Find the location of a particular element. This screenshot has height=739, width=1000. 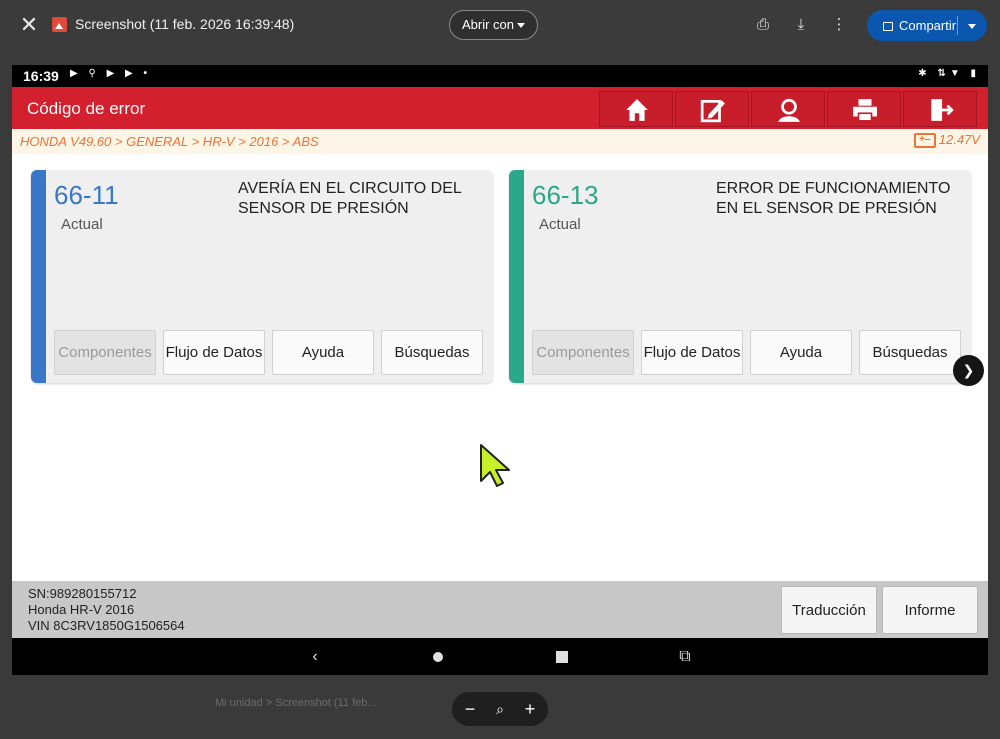

dtc-code: 66-11 is located at coordinates (86, 195).